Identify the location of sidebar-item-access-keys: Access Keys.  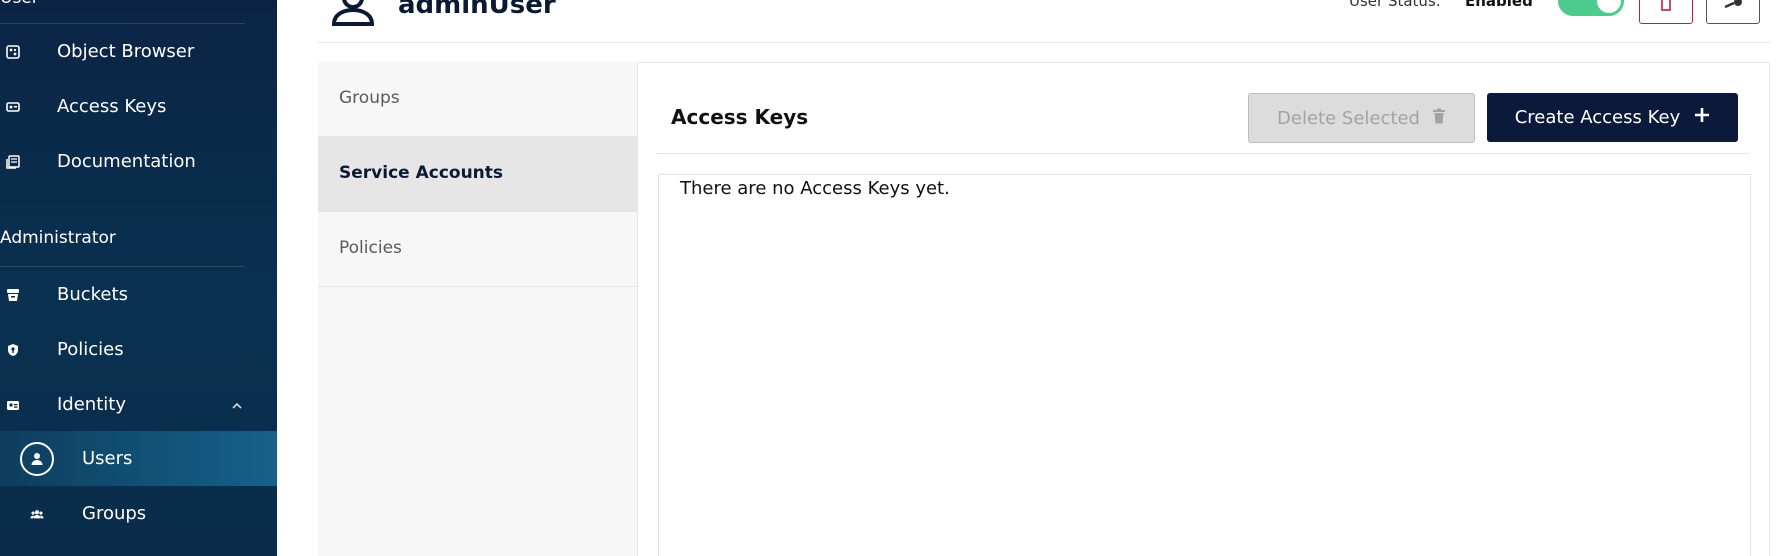
(138, 106).